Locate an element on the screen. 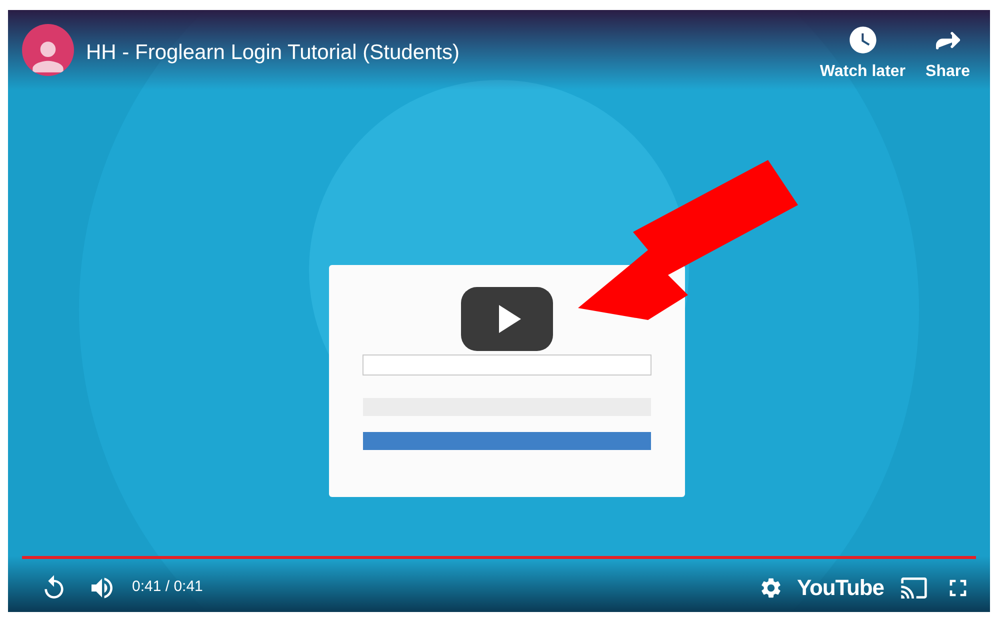 This screenshot has width=995, height=617. clock-icon is located at coordinates (862, 40).